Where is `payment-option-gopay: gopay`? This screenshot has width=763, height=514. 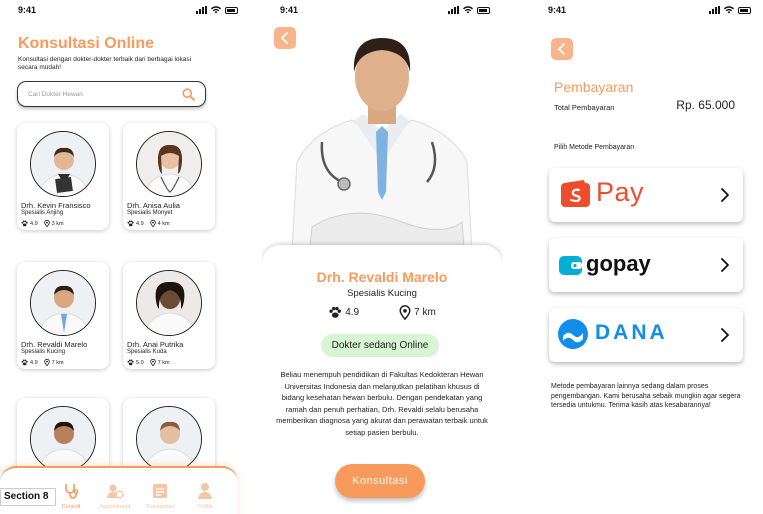 payment-option-gopay: gopay is located at coordinates (646, 265).